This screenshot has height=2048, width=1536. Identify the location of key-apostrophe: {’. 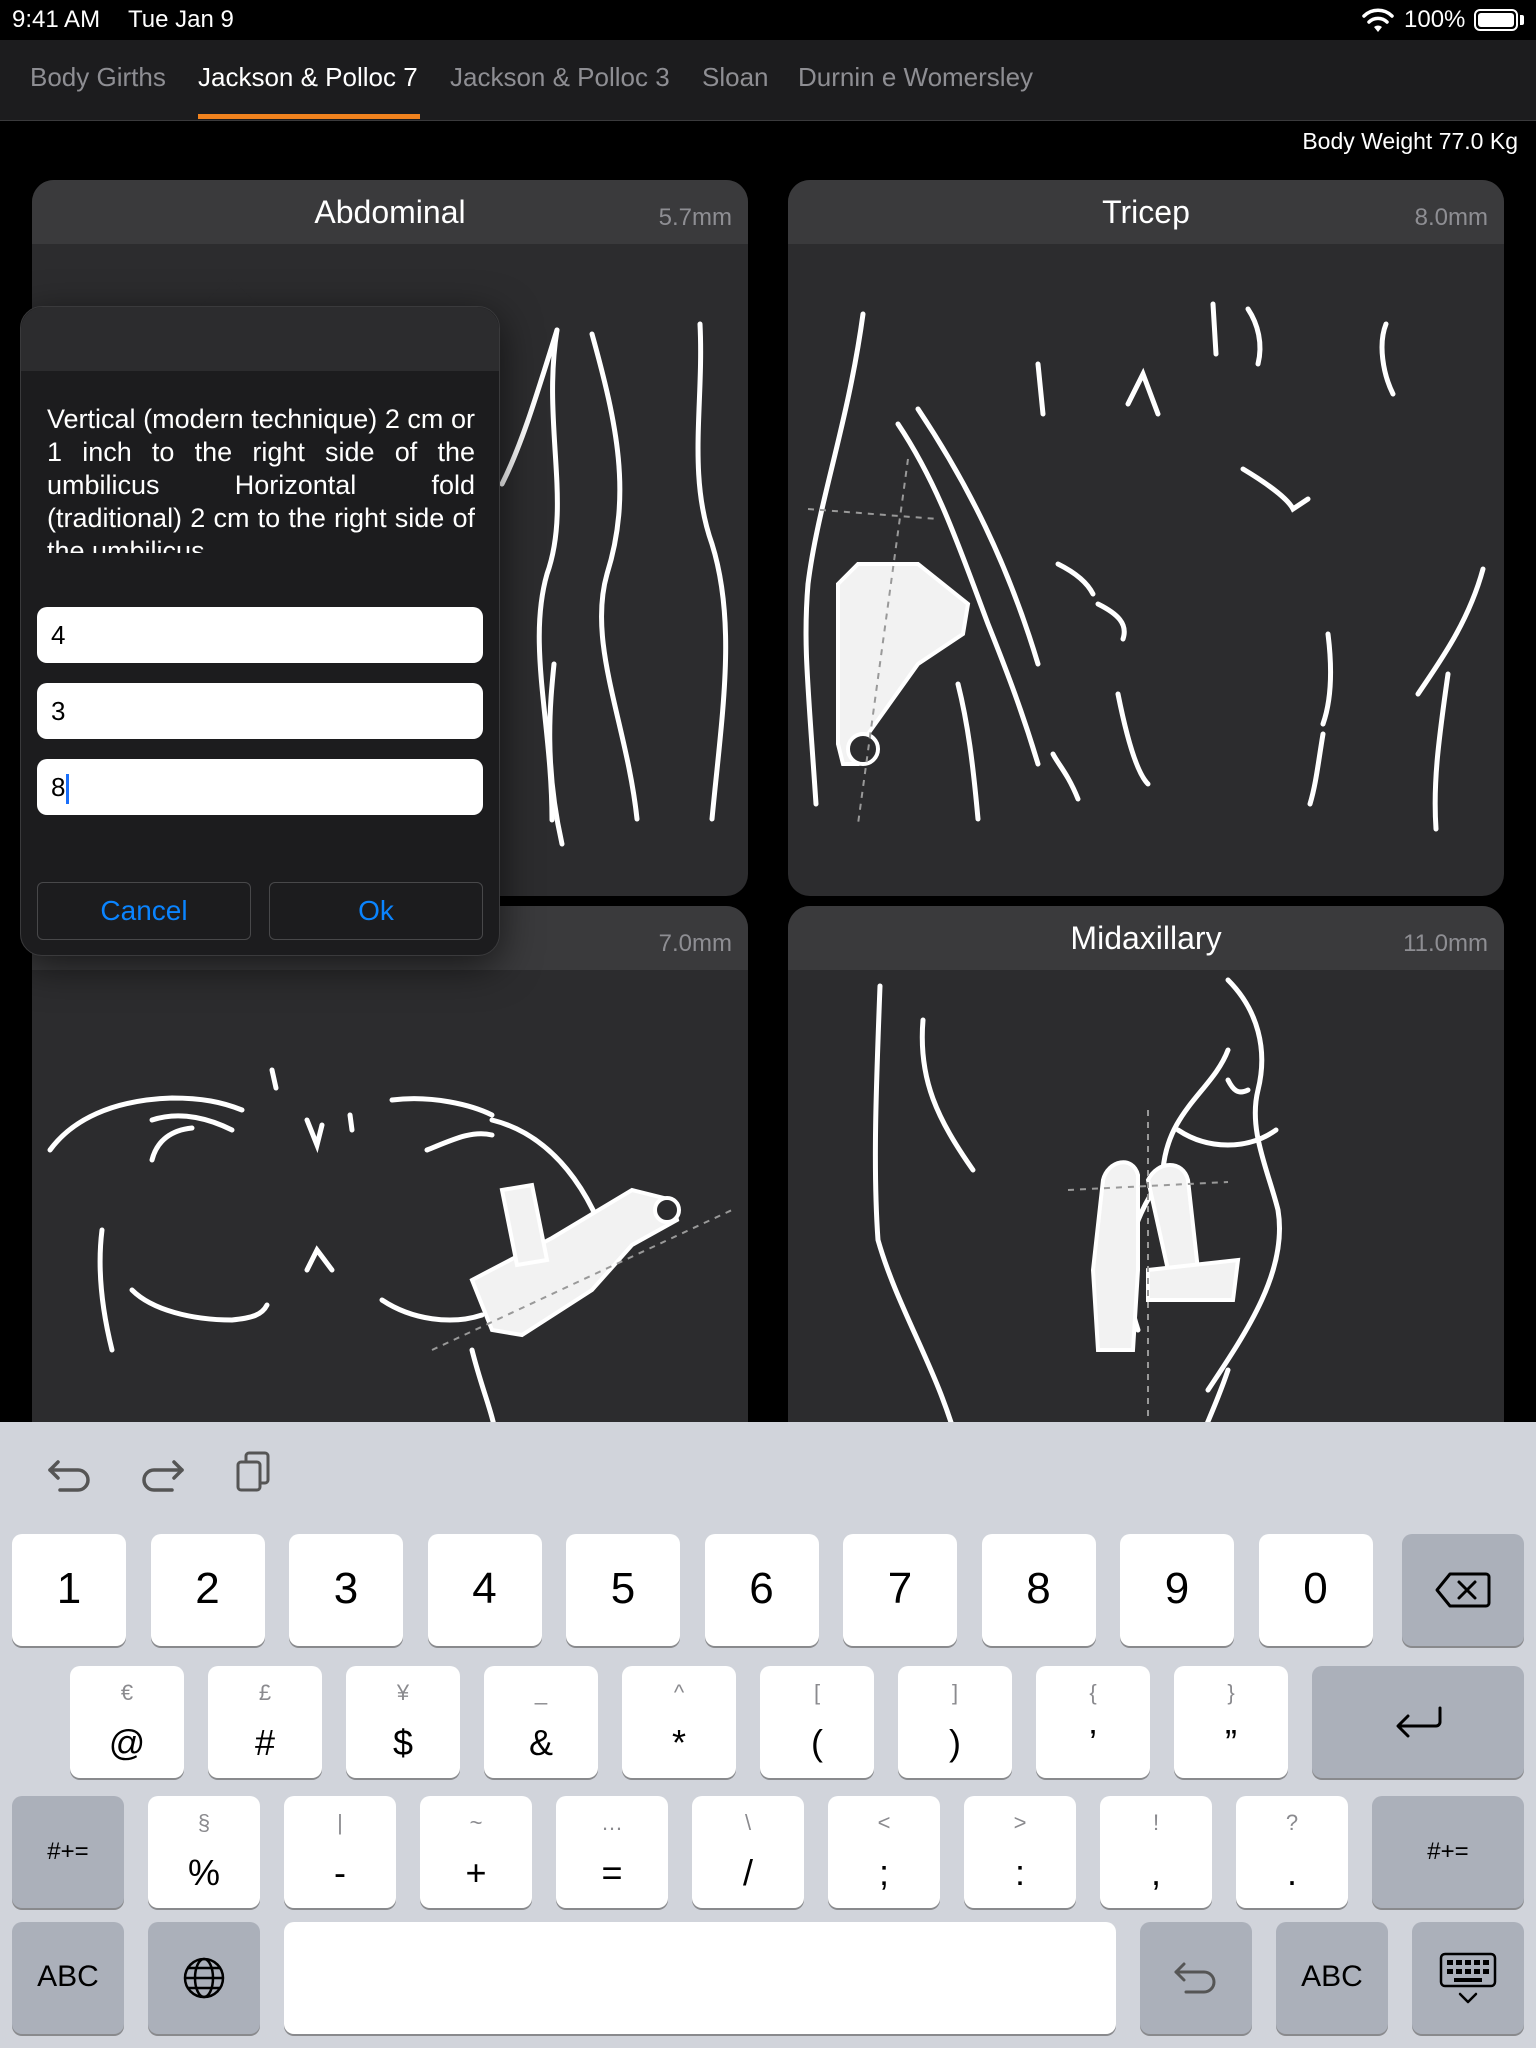
(1093, 1722).